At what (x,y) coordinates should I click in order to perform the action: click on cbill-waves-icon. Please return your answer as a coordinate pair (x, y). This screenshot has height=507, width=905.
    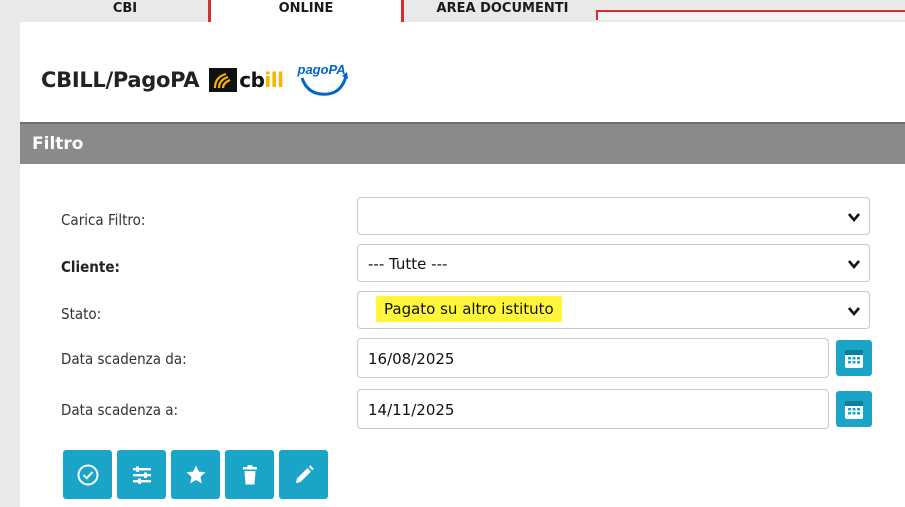
    Looking at the image, I should click on (223, 80).